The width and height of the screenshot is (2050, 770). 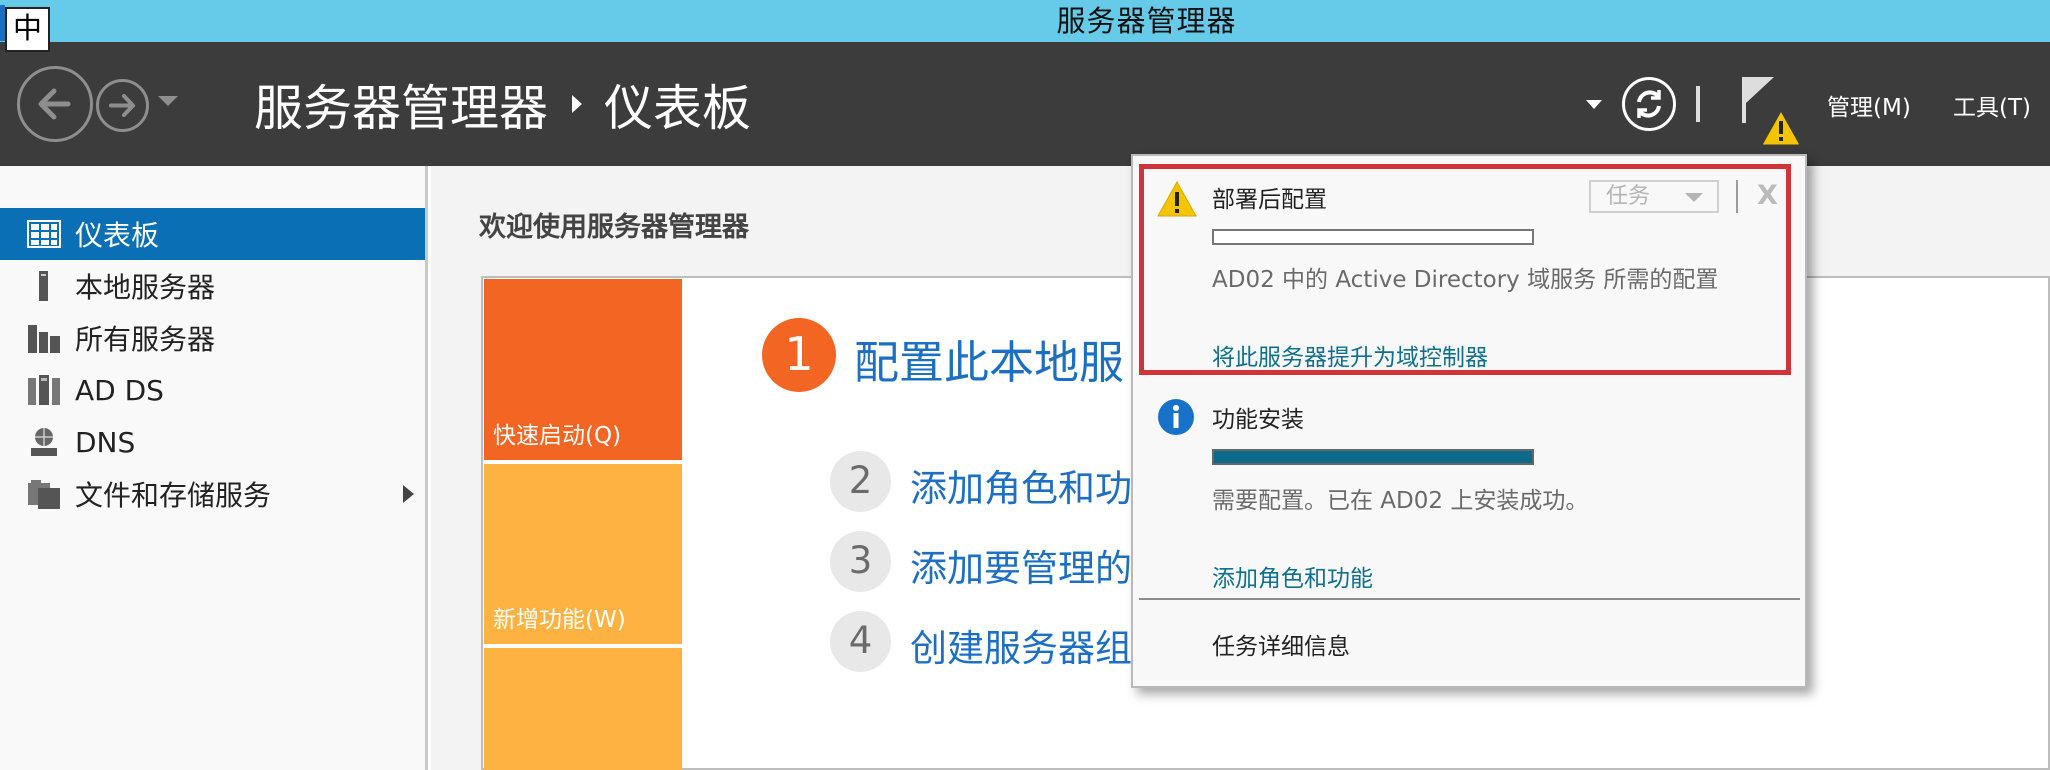 What do you see at coordinates (1654, 196) in the screenshot?
I see `task-dropdown: 任务` at bounding box center [1654, 196].